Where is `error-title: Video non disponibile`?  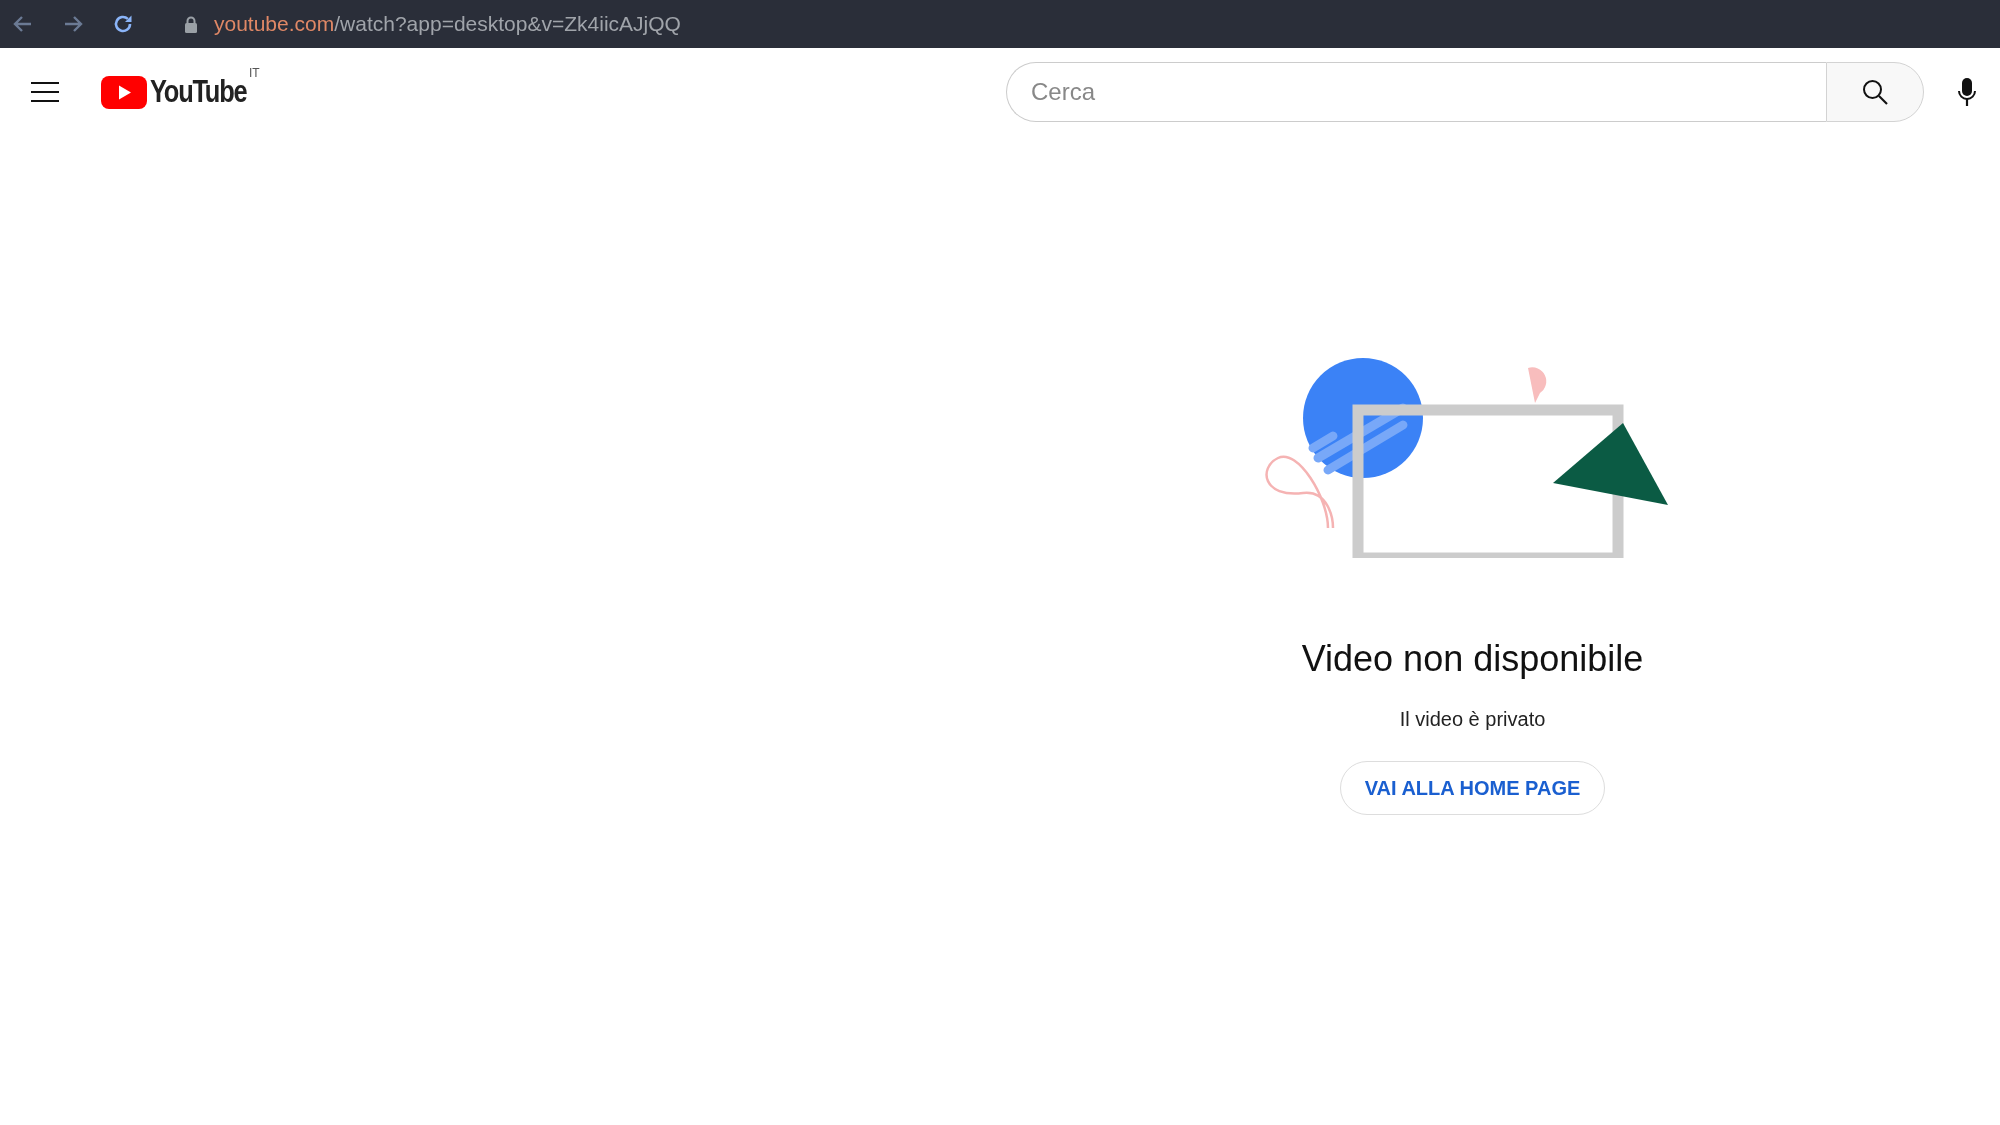 error-title: Video non disponibile is located at coordinates (1472, 659).